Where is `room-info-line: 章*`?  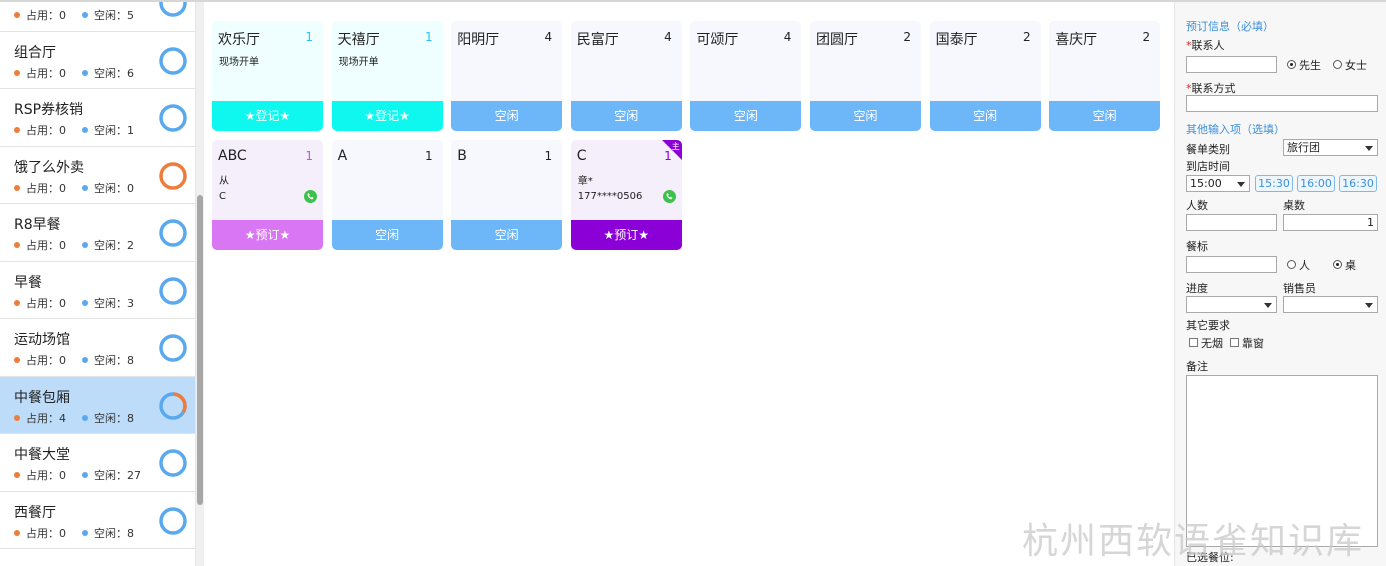
room-info-line: 章* is located at coordinates (585, 181).